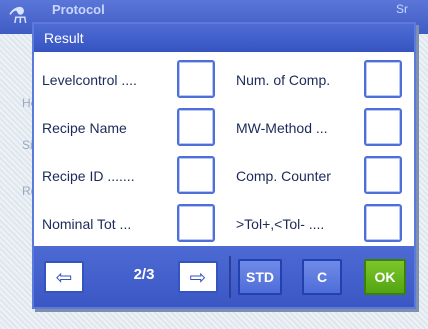 This screenshot has height=329, width=428. What do you see at coordinates (383, 79) in the screenshot?
I see `num-of-comp-checkbox` at bounding box center [383, 79].